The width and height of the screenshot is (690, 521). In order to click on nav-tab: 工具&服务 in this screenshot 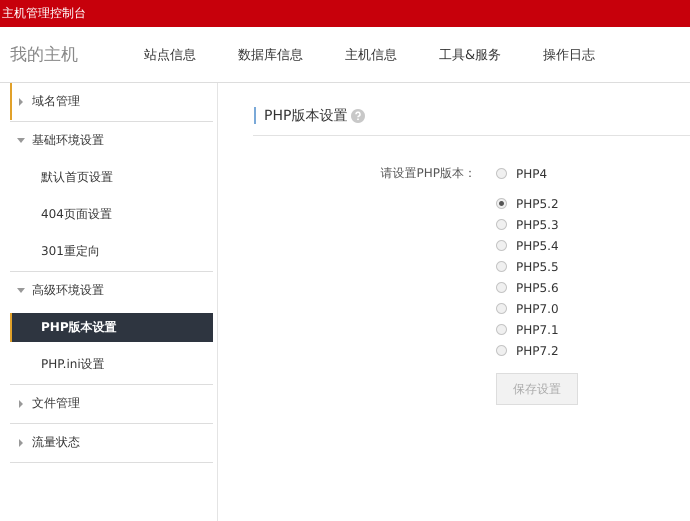, I will do `click(470, 55)`.